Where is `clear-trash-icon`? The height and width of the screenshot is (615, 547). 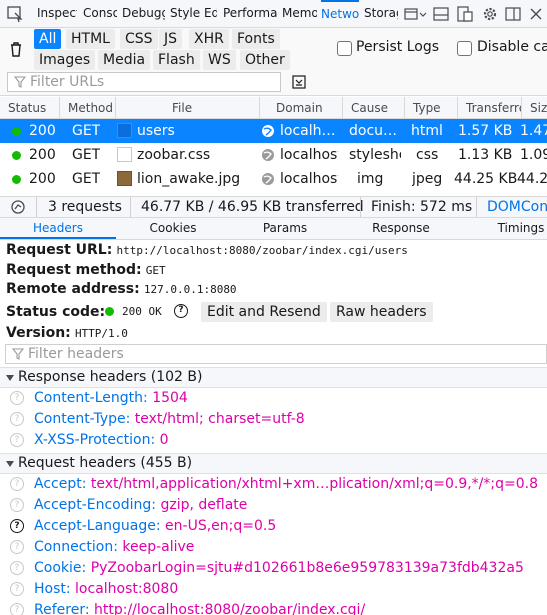
clear-trash-icon is located at coordinates (16, 49).